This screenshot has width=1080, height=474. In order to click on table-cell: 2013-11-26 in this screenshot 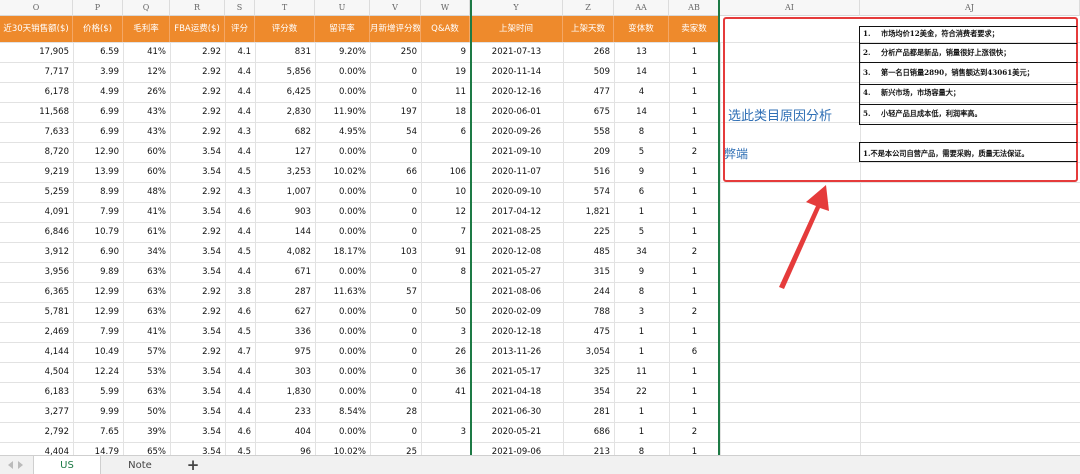, I will do `click(516, 352)`.